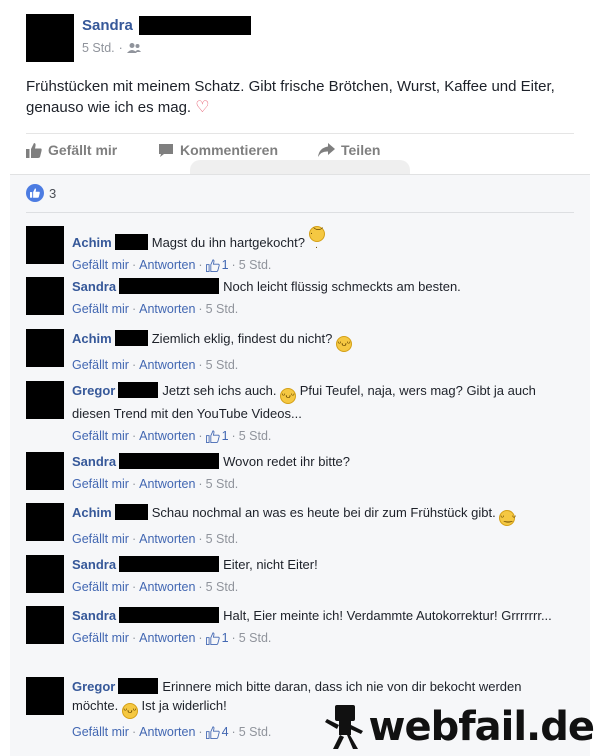  Describe the element at coordinates (92, 150) in the screenshot. I see `like-button: Gefällt mir` at that location.